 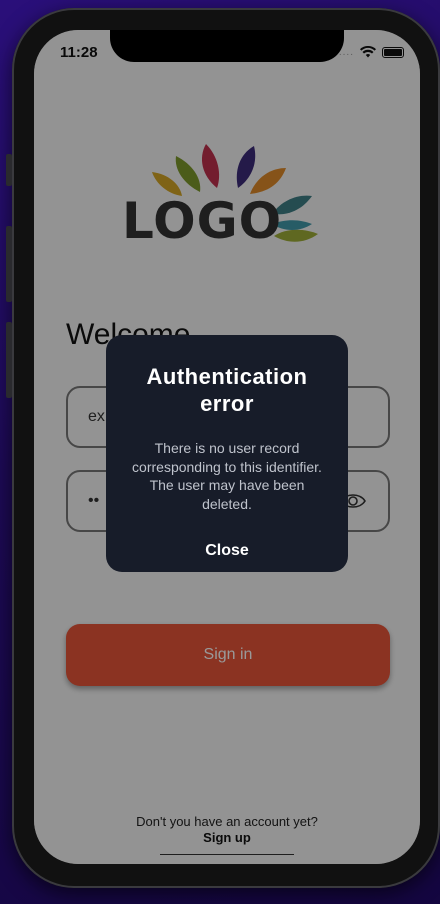 What do you see at coordinates (9, 264) in the screenshot?
I see `volume-up-button` at bounding box center [9, 264].